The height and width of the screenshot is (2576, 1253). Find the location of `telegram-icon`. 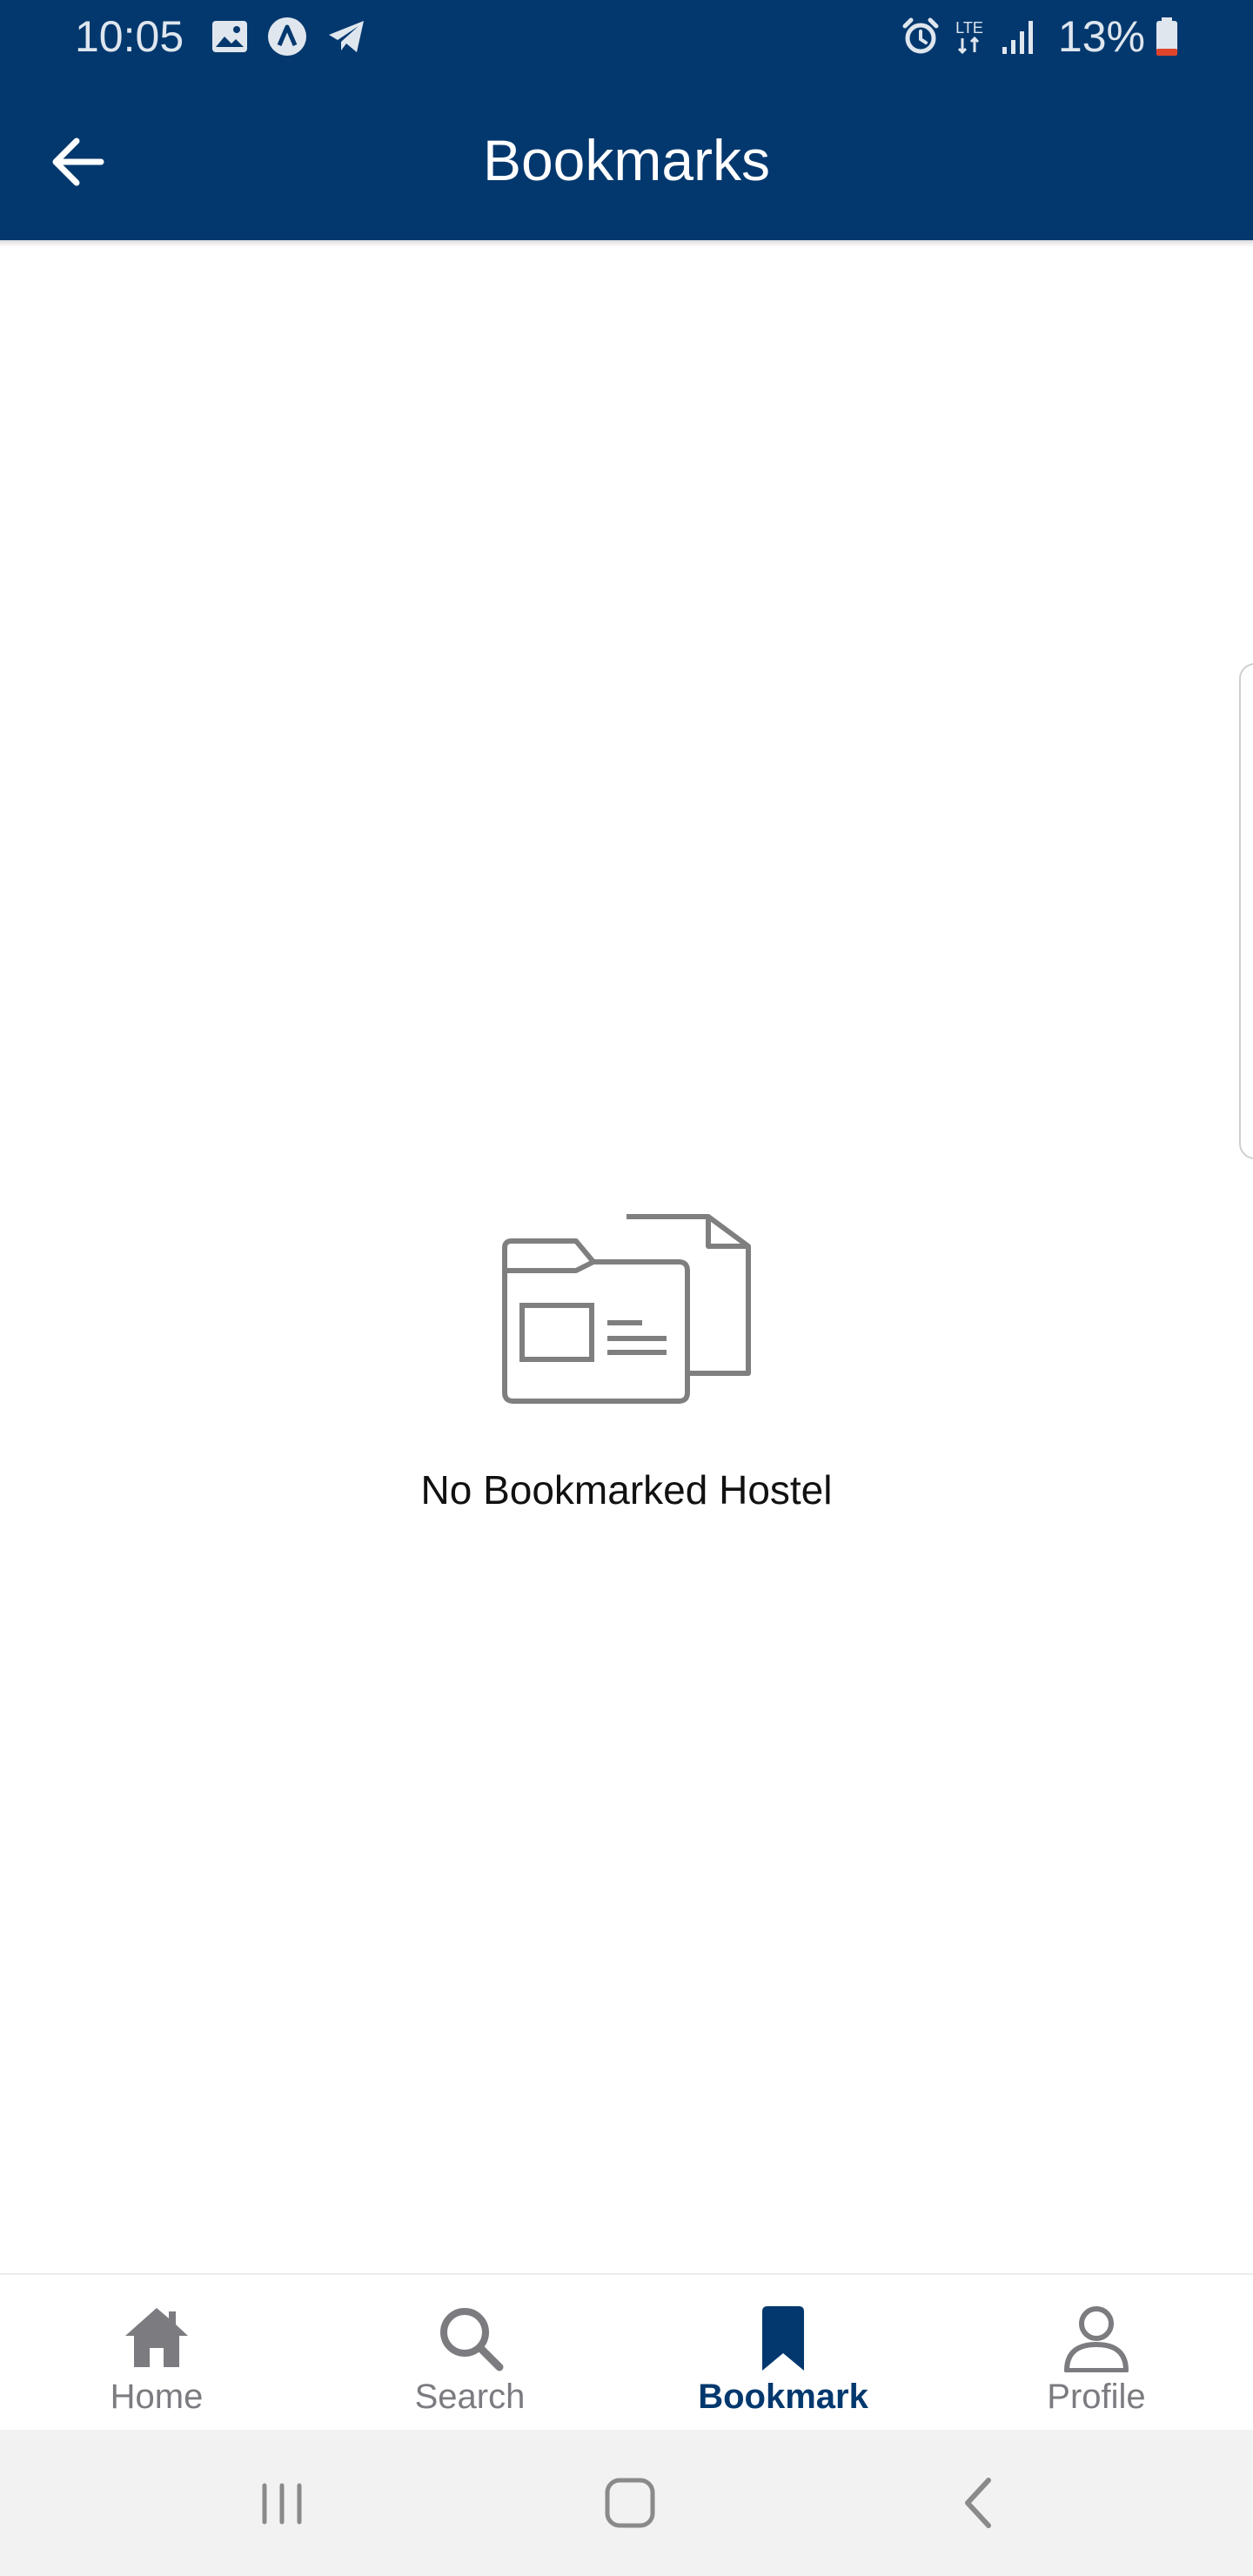

telegram-icon is located at coordinates (346, 37).